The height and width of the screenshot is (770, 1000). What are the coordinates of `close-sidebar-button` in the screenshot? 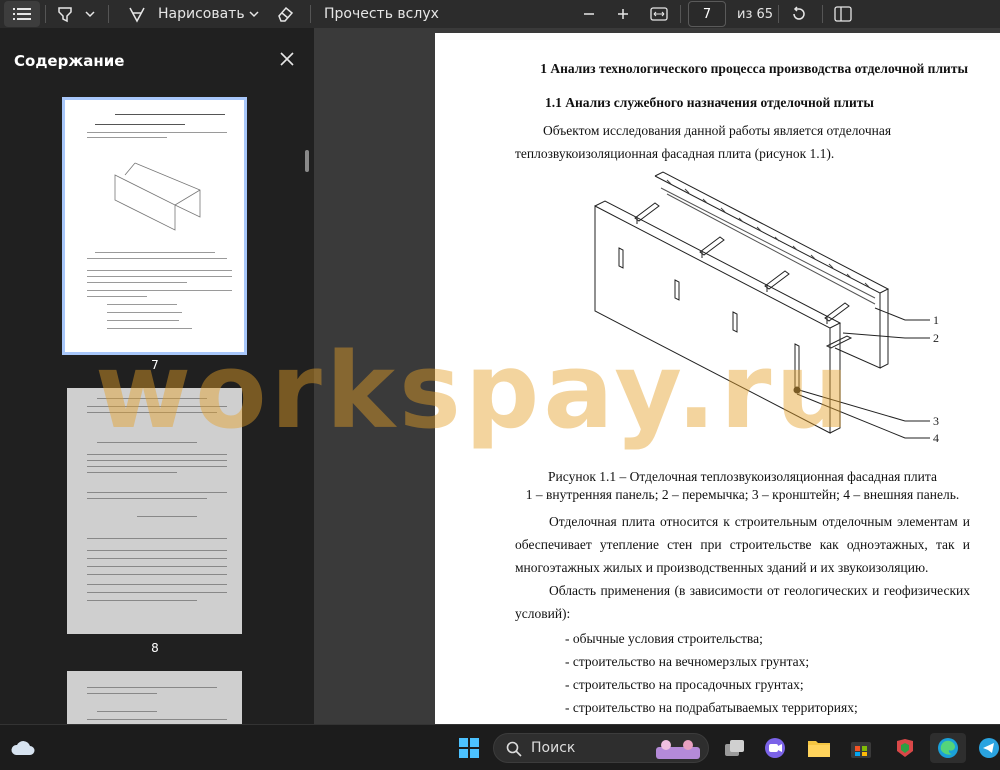 It's located at (287, 59).